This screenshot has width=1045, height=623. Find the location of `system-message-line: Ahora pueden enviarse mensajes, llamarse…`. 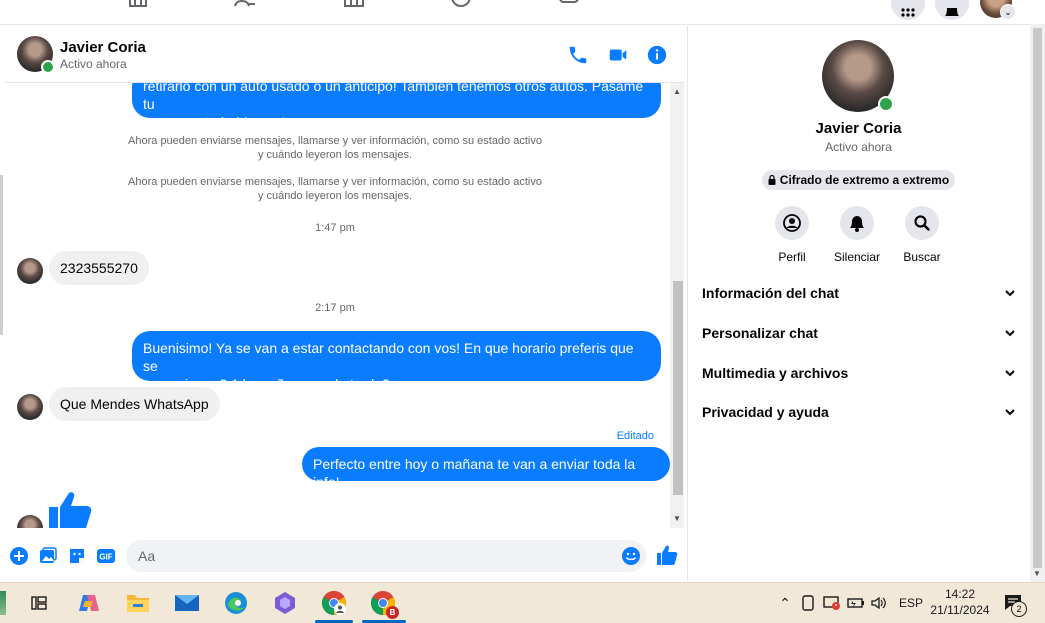

system-message-line: Ahora pueden enviarse mensajes, llamarse… is located at coordinates (335, 182).